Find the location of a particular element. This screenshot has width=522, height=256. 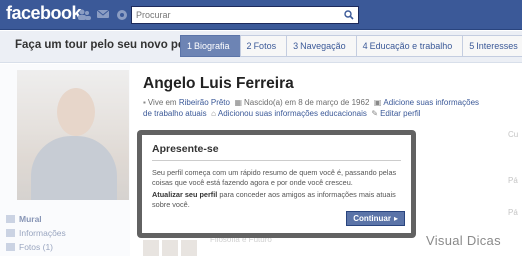

messages-icon is located at coordinates (102, 14).